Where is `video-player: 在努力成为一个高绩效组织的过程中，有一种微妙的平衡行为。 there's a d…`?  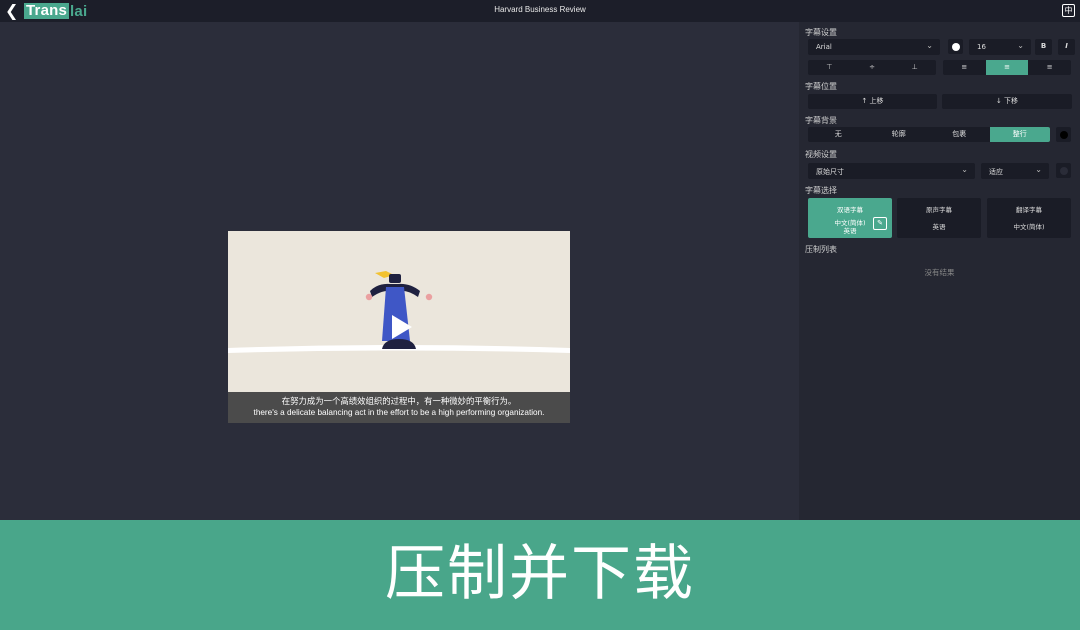
video-player: 在努力成为一个高绩效组织的过程中，有一种微妙的平衡行为。 there's a d… is located at coordinates (399, 327).